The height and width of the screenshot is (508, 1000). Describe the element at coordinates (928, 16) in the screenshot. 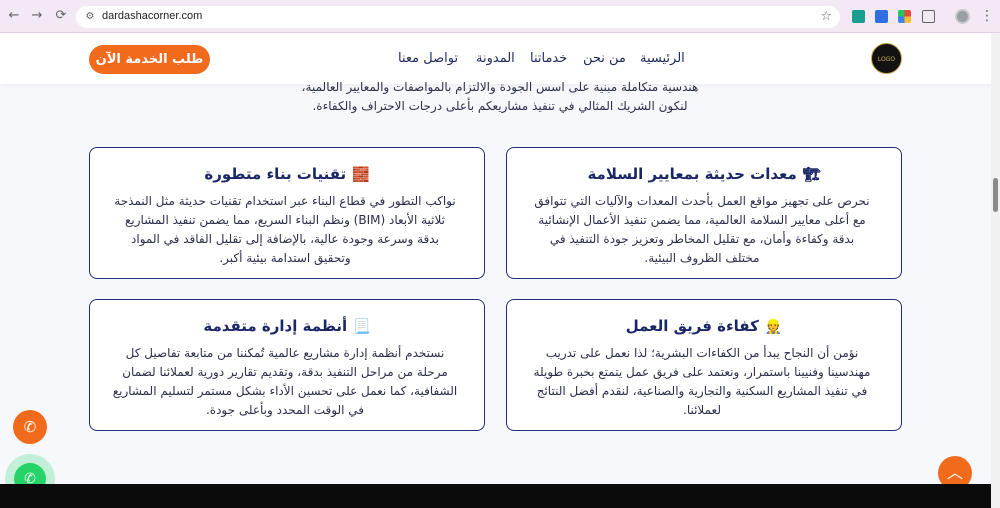

I see `extensions-puzzle-icon` at that location.